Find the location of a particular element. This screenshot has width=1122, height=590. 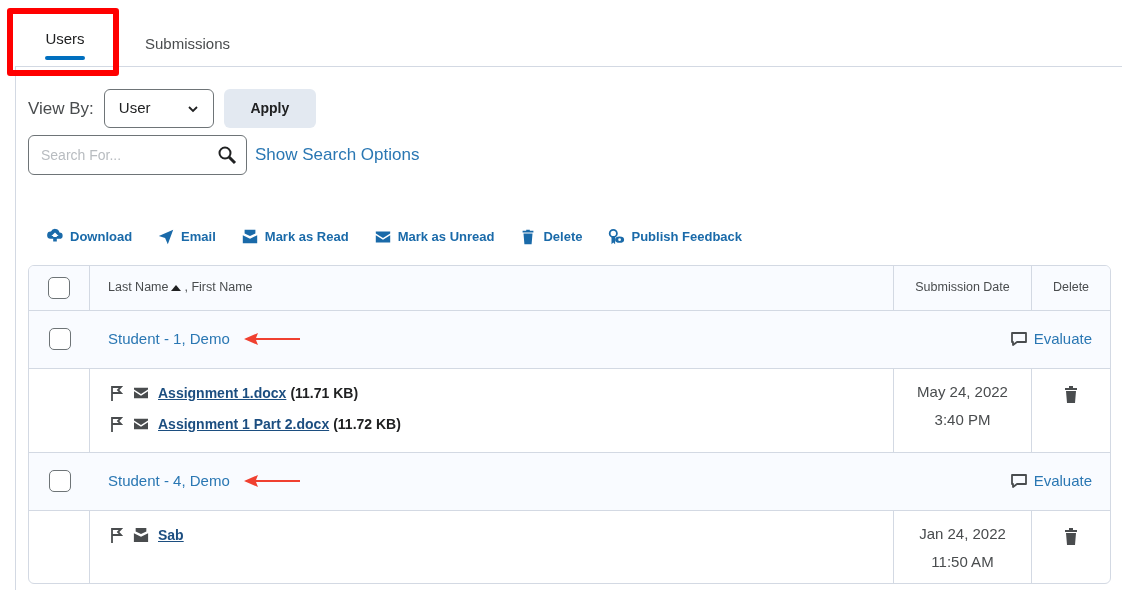

file-link: Assignment 1 Part 2.docx is located at coordinates (244, 424).